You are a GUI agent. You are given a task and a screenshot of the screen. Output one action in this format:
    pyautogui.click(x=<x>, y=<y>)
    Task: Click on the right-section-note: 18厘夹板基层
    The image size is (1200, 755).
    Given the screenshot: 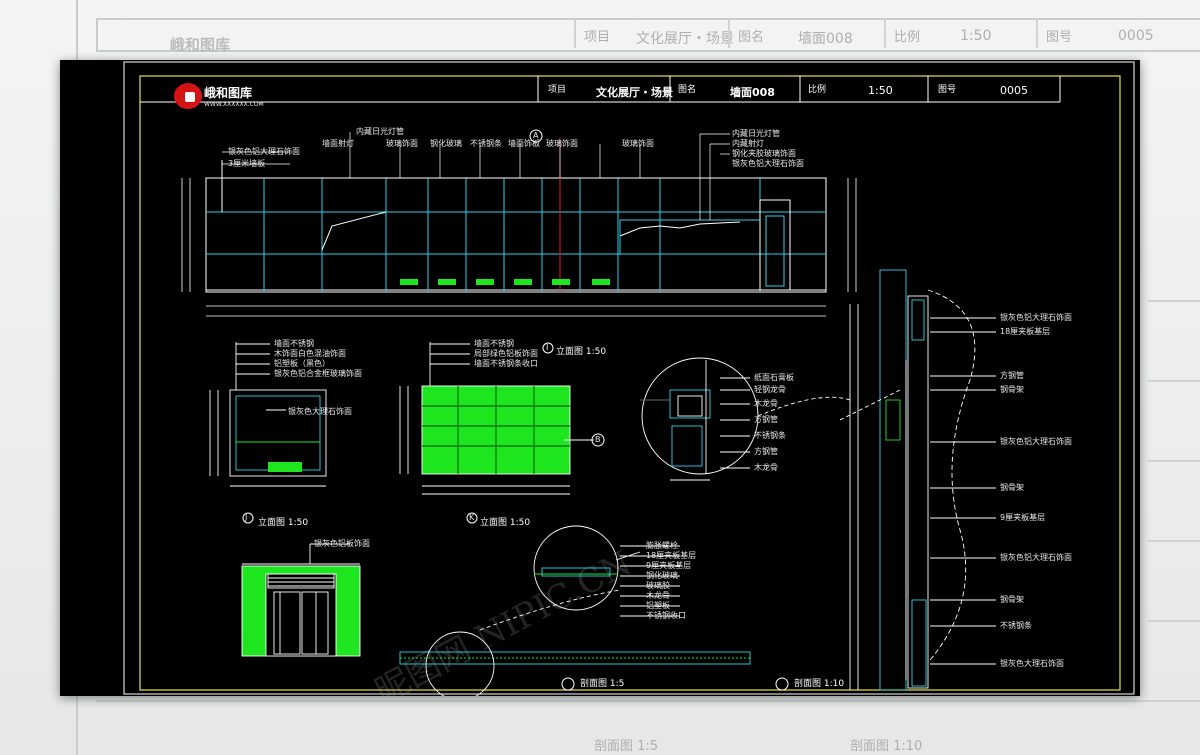 What is the action you would take?
    pyautogui.click(x=1025, y=331)
    